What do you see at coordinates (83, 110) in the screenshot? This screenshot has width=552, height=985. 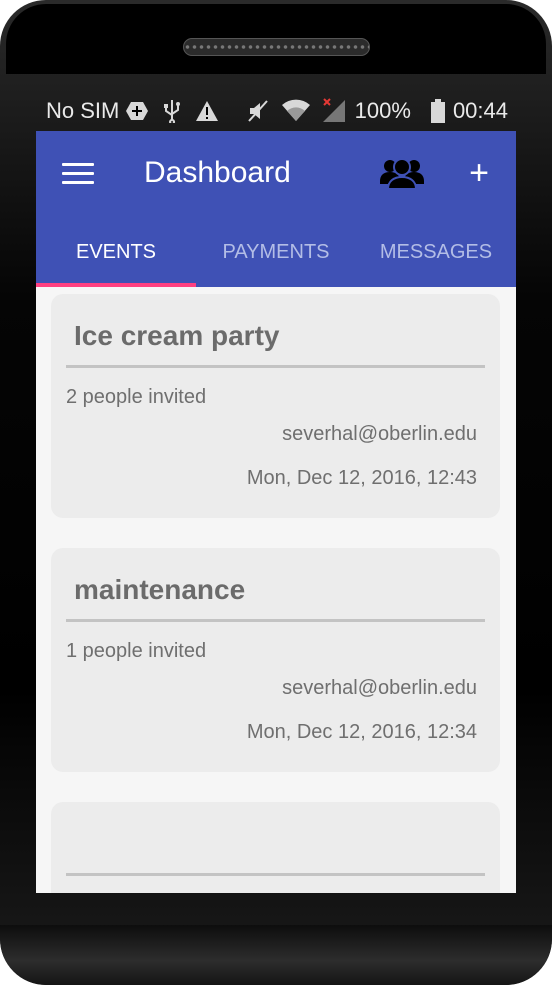 I see `carrier-text: No SIM` at bounding box center [83, 110].